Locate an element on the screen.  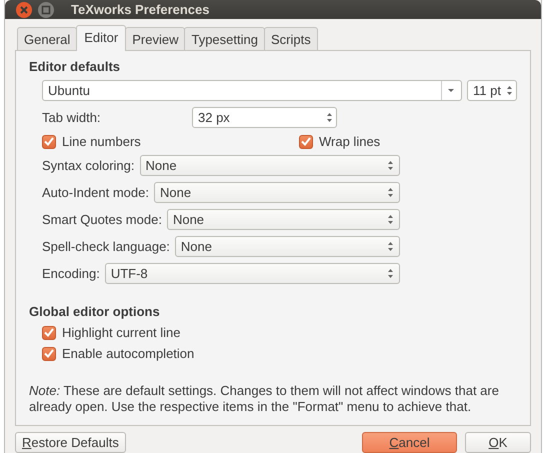
section-heading: Editor defaults is located at coordinates (75, 66).